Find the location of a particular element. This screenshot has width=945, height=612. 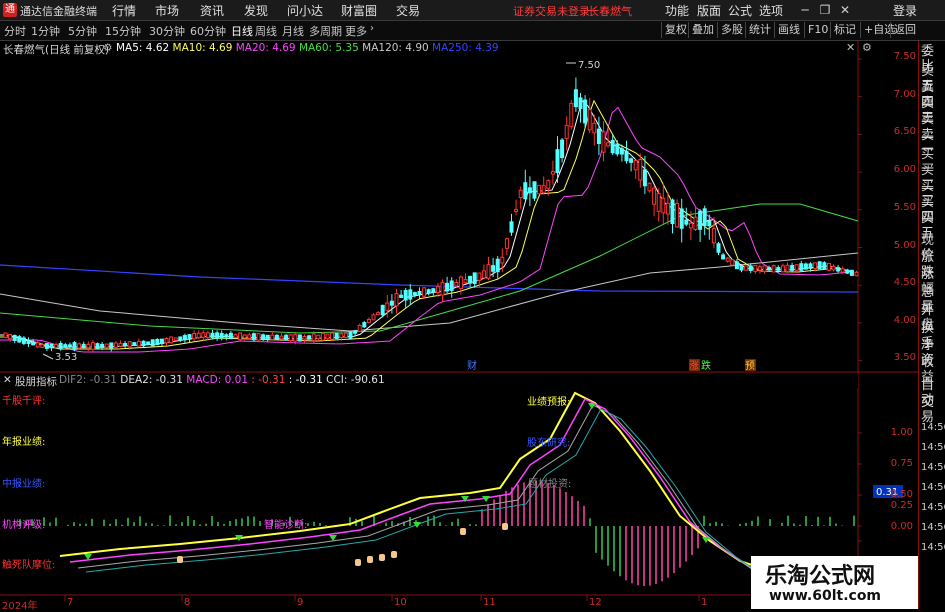

indicator-tick: 0.25 is located at coordinates (901, 505).